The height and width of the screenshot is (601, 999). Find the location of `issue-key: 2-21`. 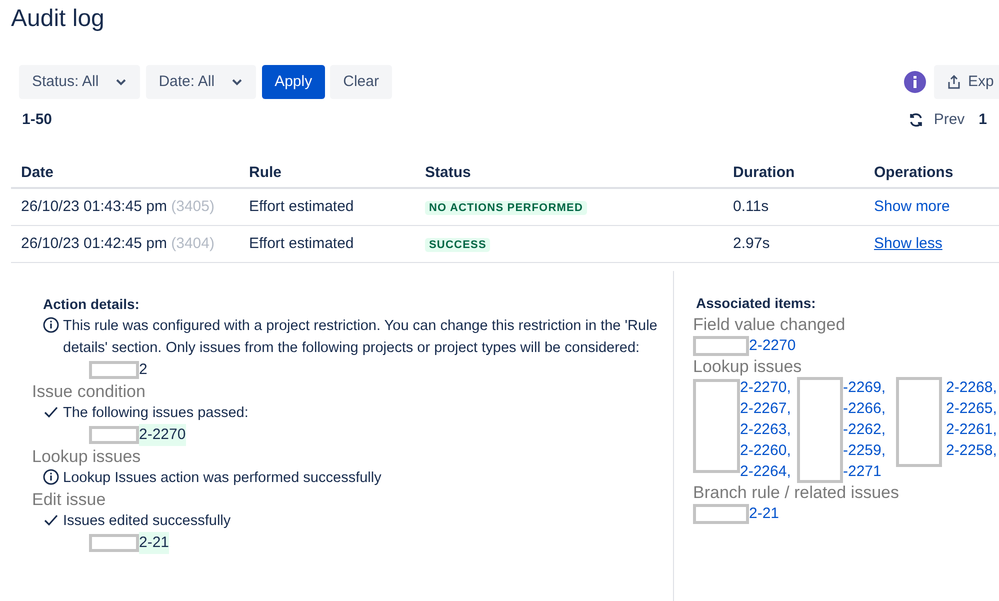

issue-key: 2-21 is located at coordinates (154, 543).